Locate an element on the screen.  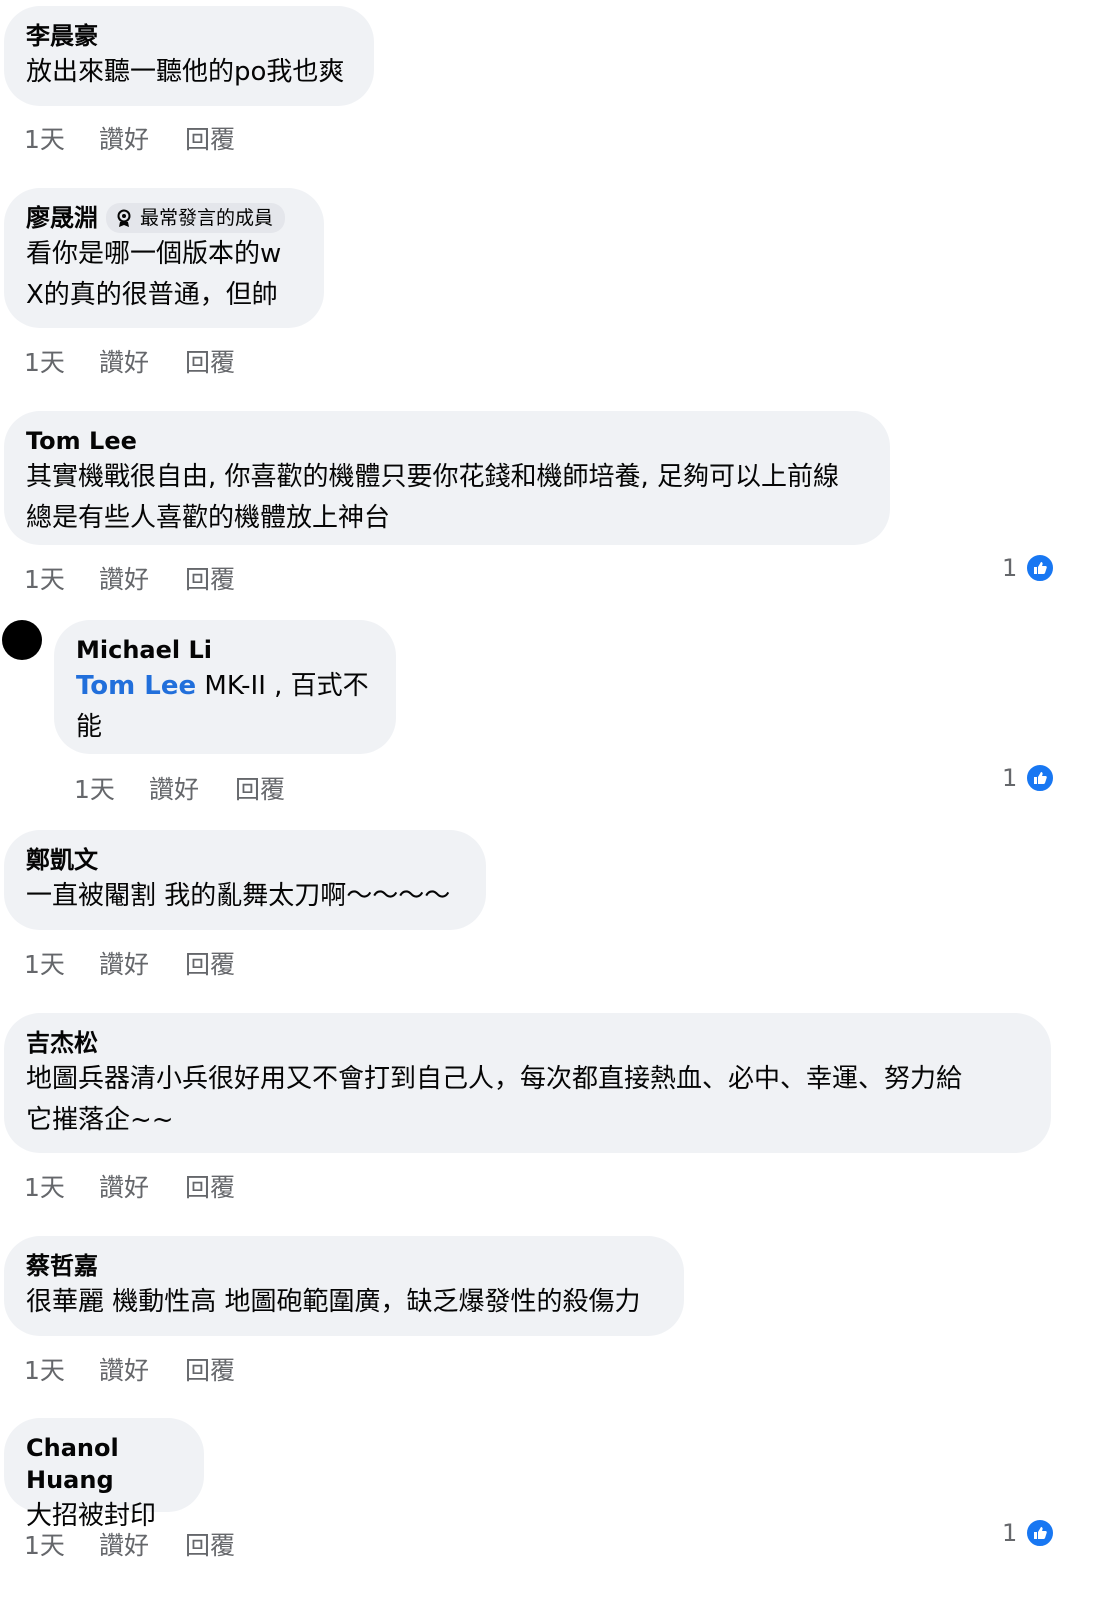
comment-text: Tom Lee MK-II , 百式不 能 is located at coordinates (225, 707).